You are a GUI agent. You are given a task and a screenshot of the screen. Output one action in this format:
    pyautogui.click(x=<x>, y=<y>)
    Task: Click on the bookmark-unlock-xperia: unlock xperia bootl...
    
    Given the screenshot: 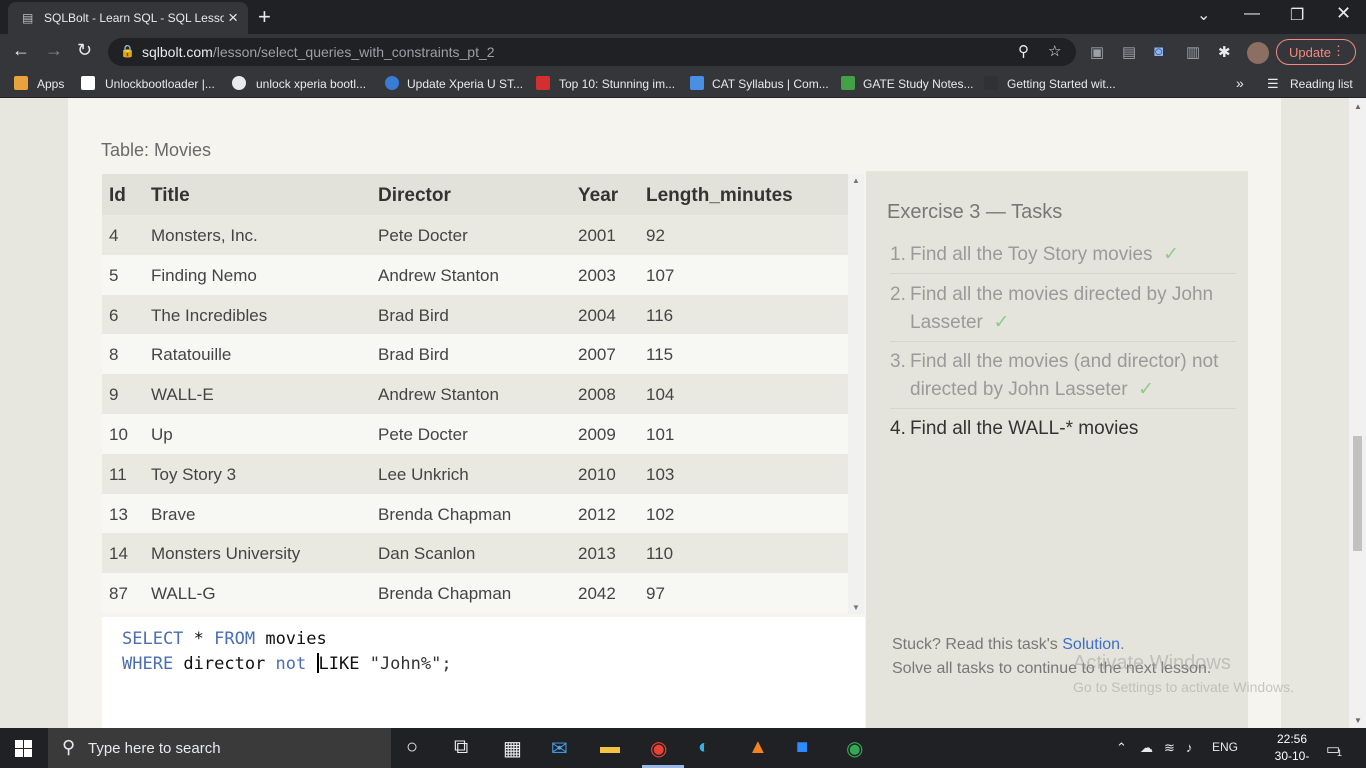 What is the action you would take?
    pyautogui.click(x=311, y=84)
    